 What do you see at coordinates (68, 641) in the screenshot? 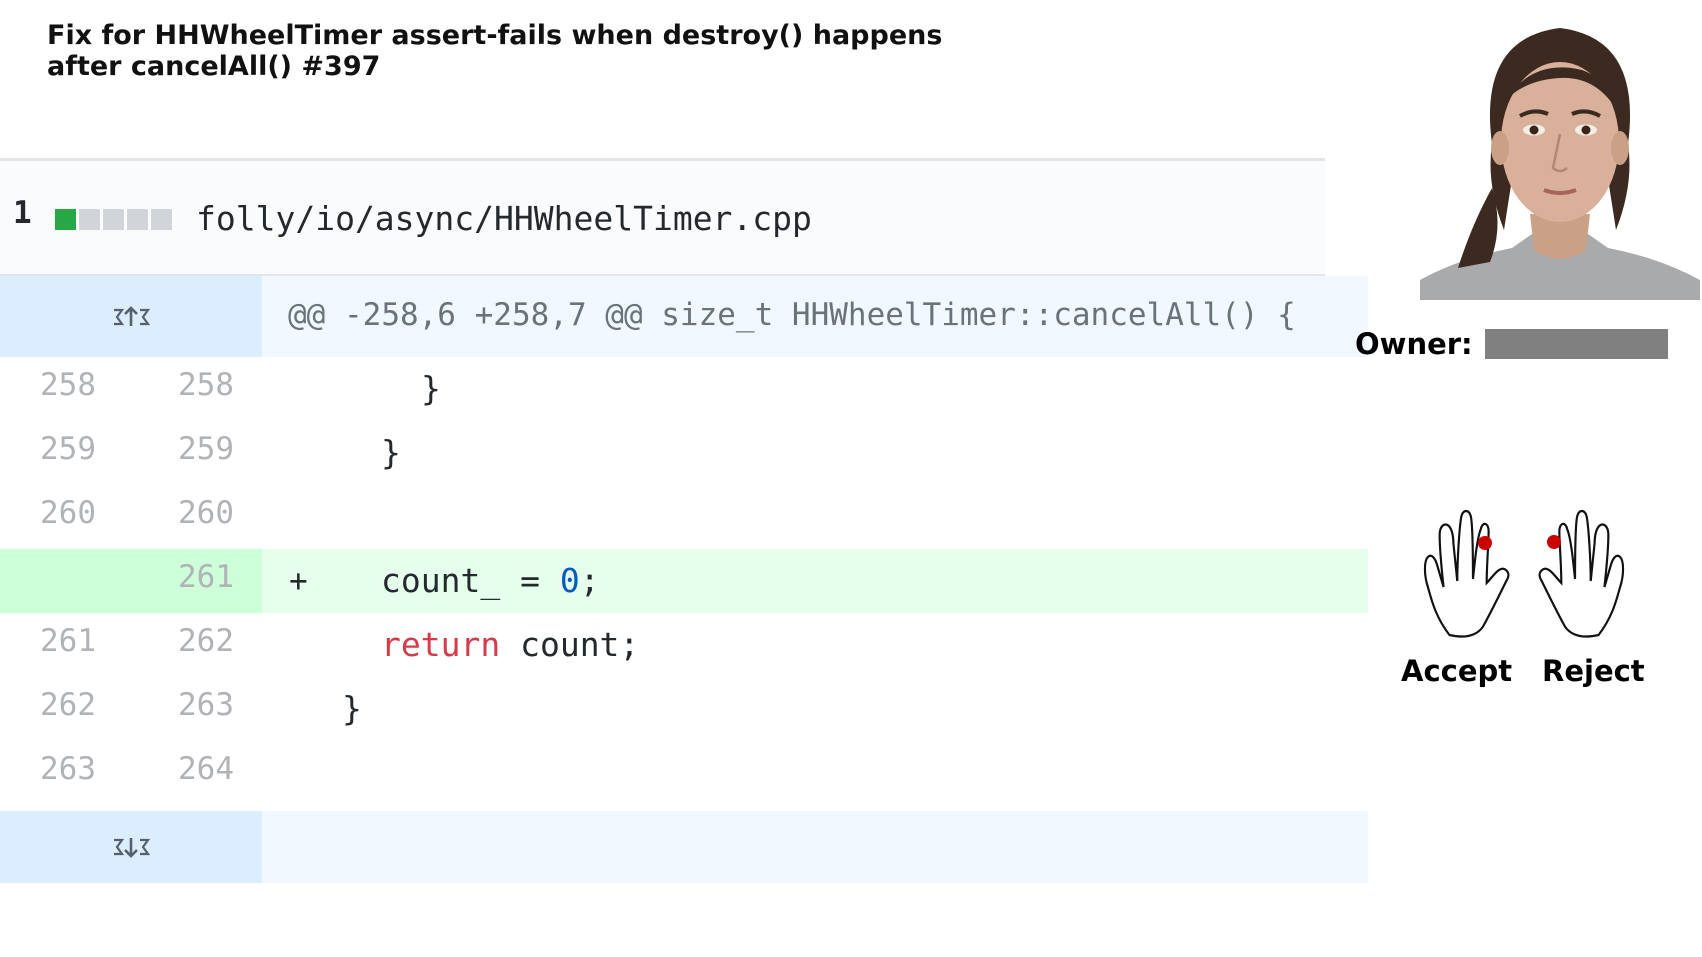
I see `old-line-number: 261` at bounding box center [68, 641].